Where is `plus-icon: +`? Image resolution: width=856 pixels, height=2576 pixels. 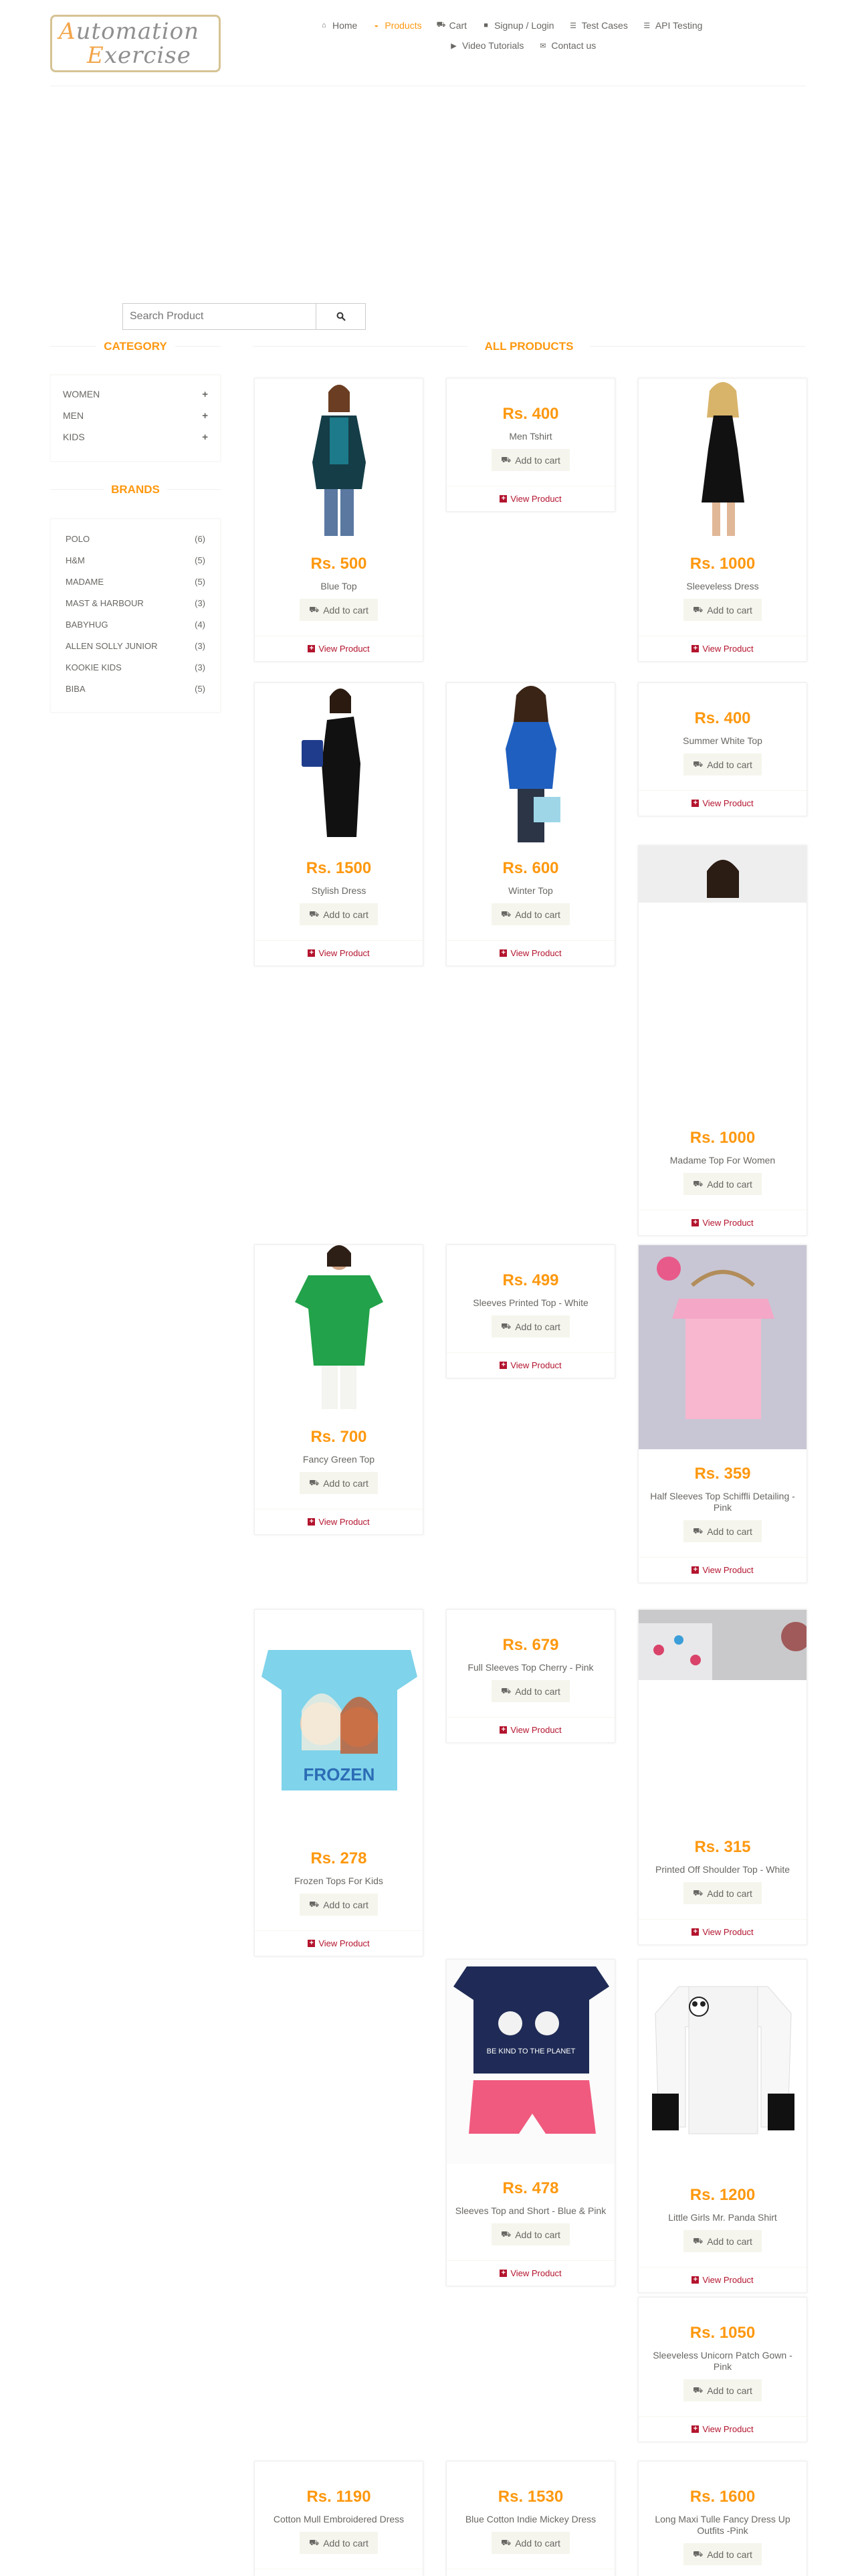
plus-icon: + is located at coordinates (205, 394).